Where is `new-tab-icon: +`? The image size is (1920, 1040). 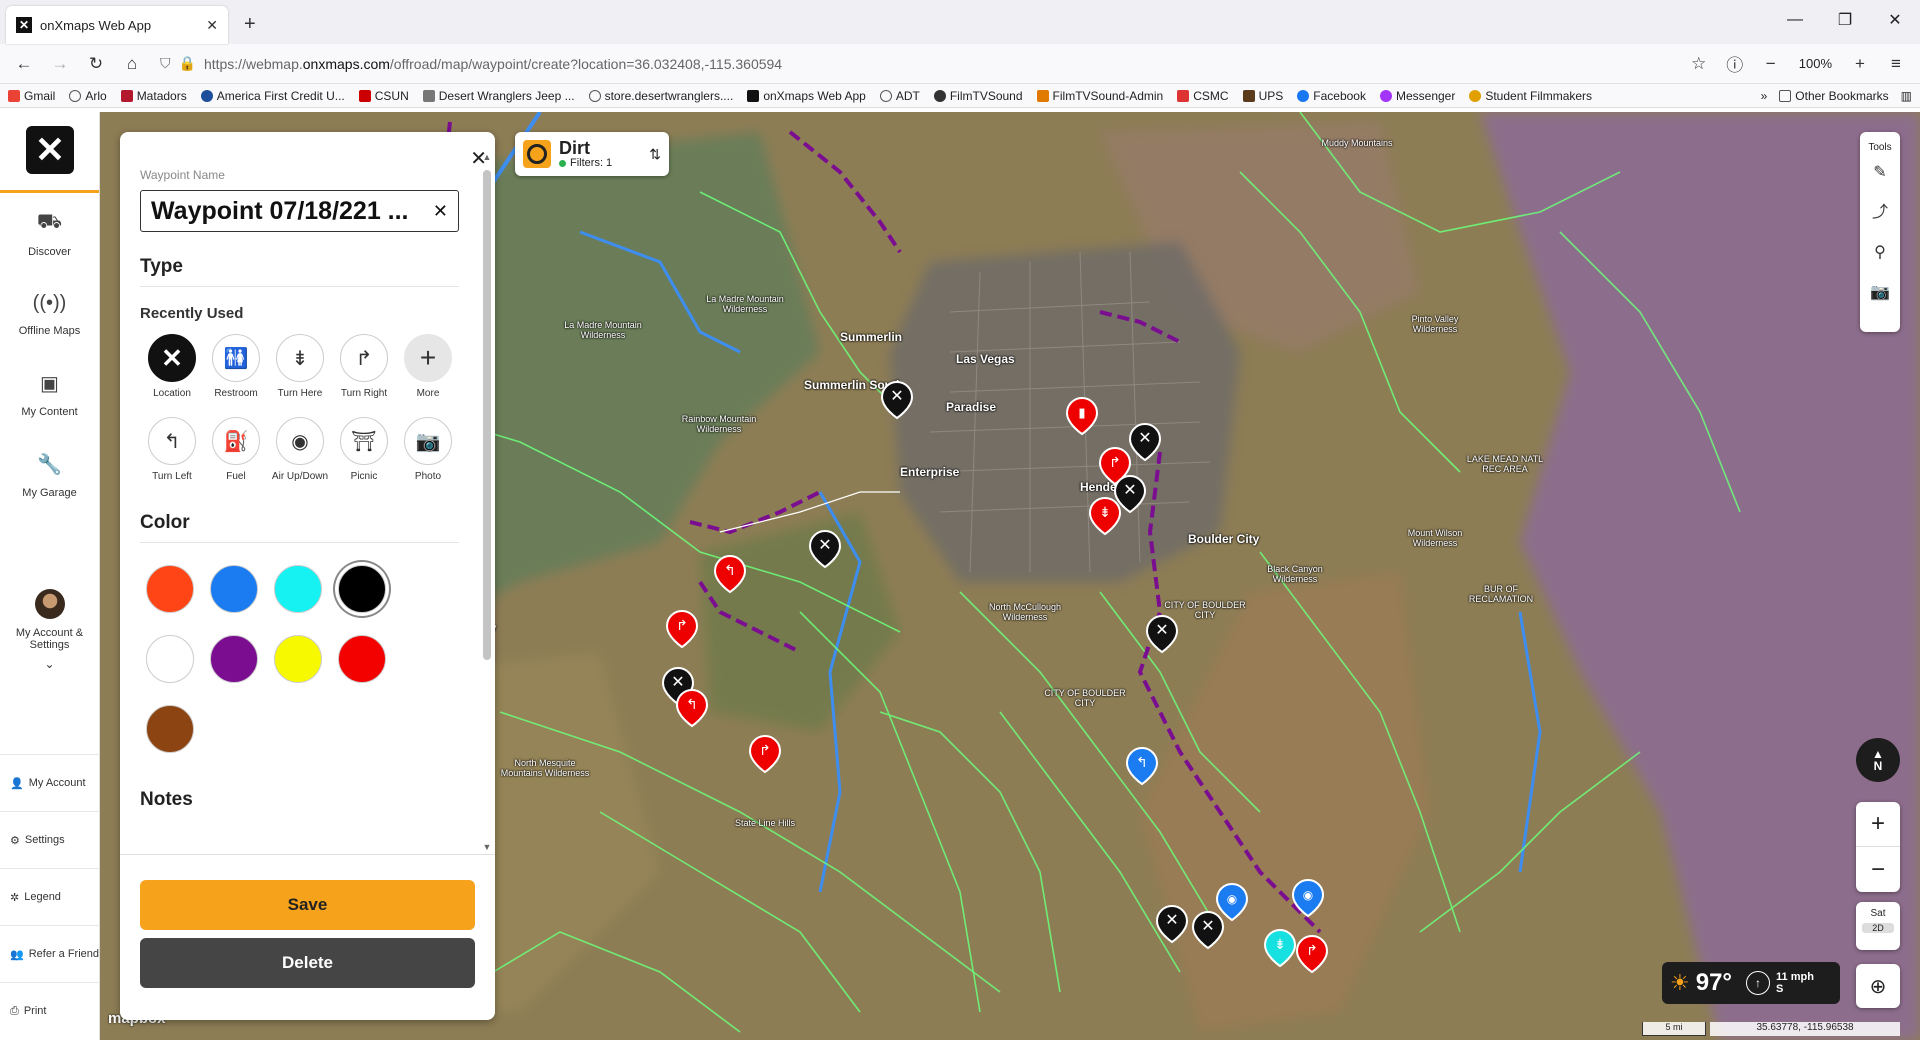
new-tab-icon: + is located at coordinates (250, 24).